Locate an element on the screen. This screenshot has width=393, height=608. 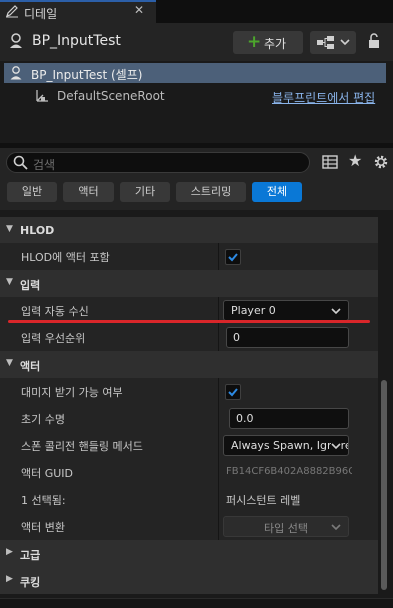
search-input: 검색 is located at coordinates (158, 162).